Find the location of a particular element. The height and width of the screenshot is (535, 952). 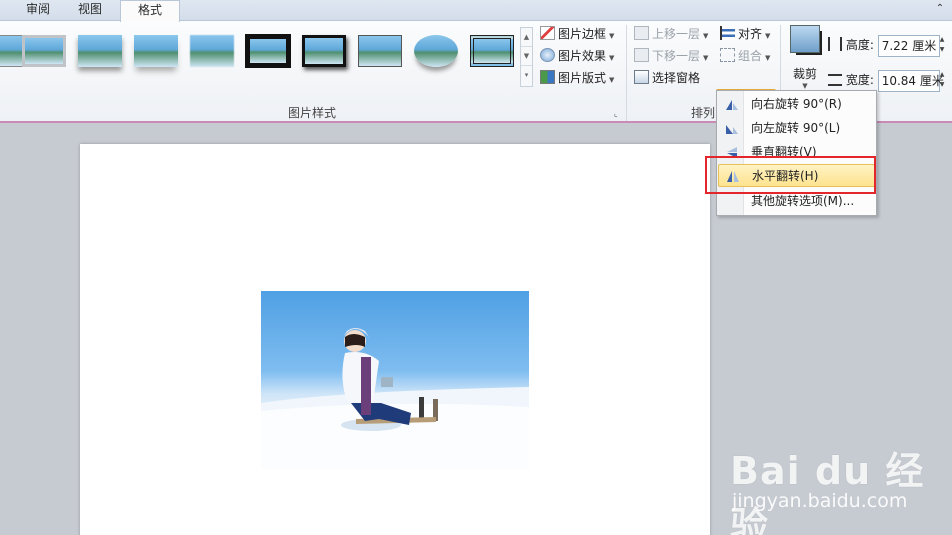

picture-layout-button: 图片版式 ▼ is located at coordinates (577, 78).